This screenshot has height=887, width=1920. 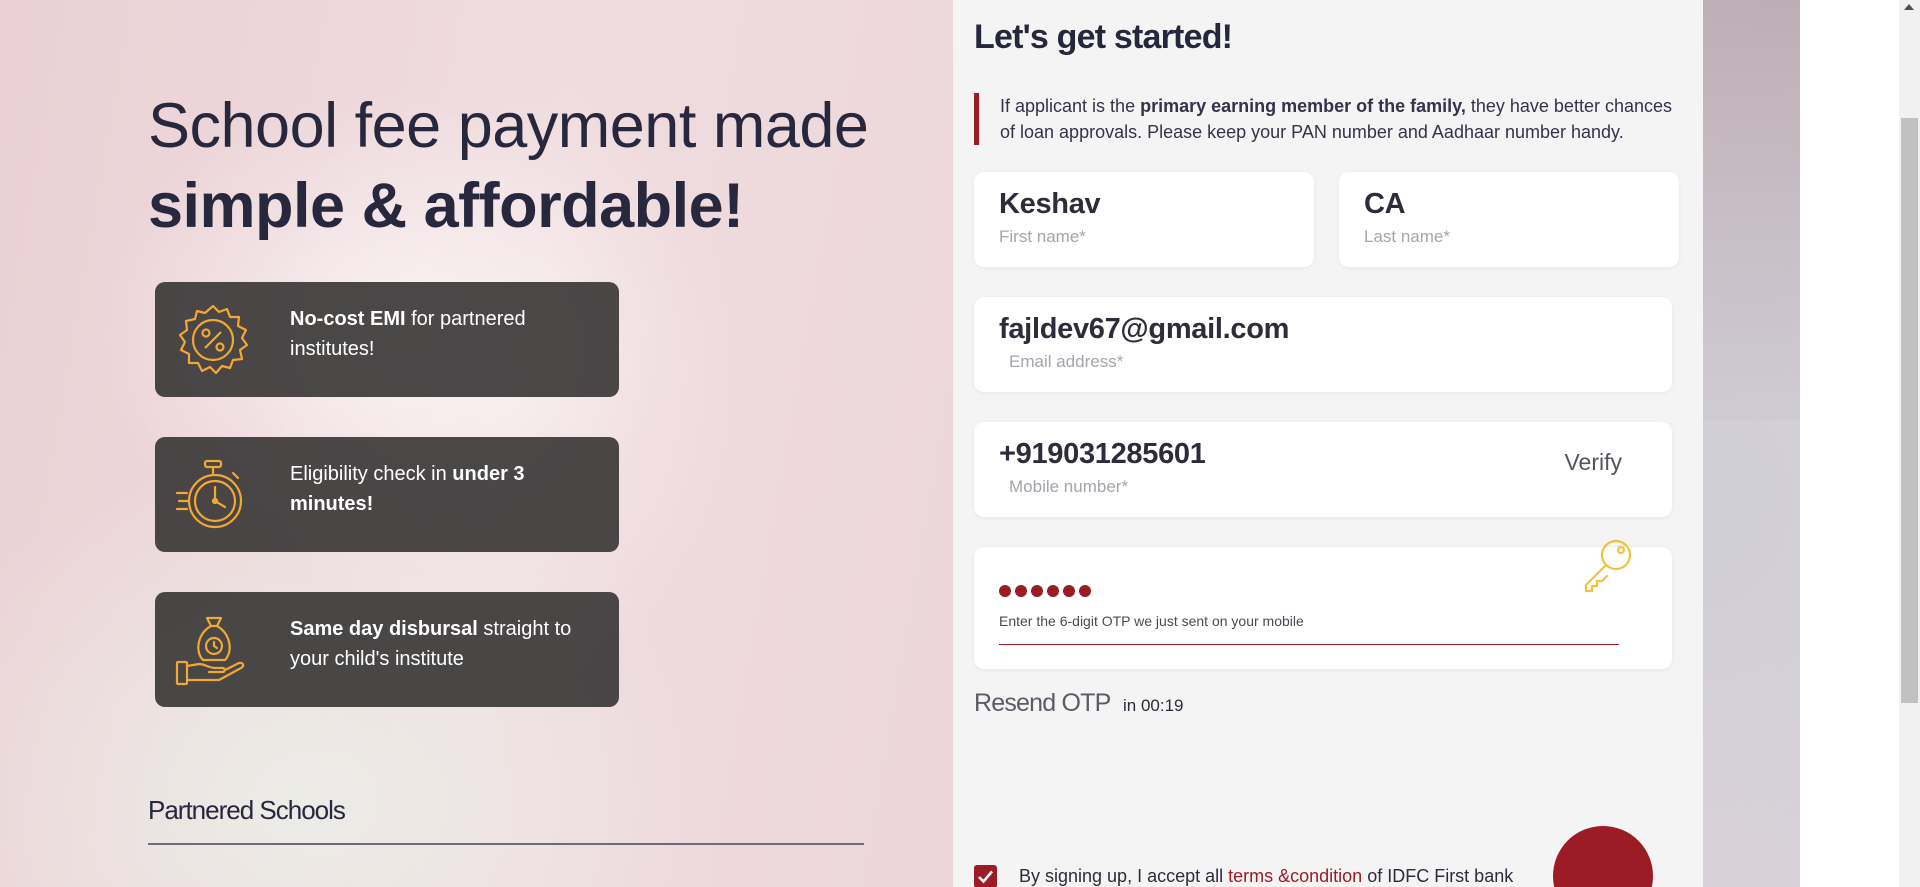 I want to click on percent-badge-icon, so click(x=213, y=339).